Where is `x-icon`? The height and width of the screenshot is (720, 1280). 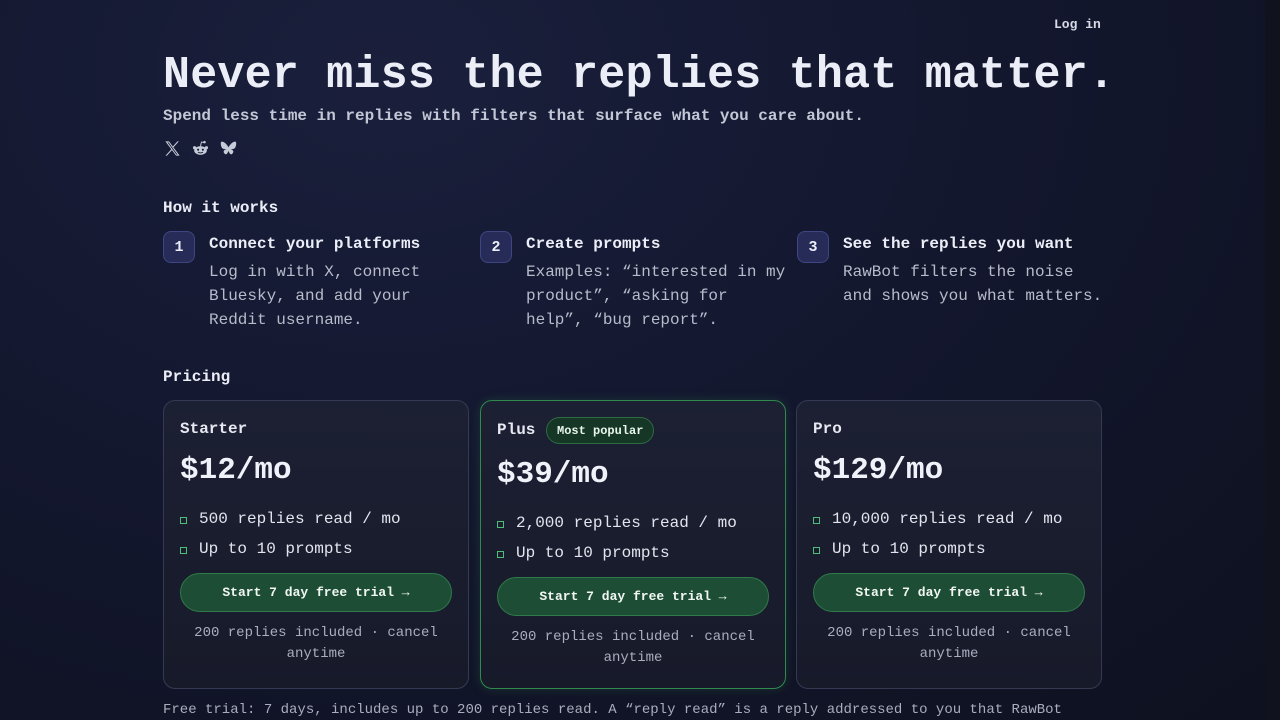
x-icon is located at coordinates (172, 148).